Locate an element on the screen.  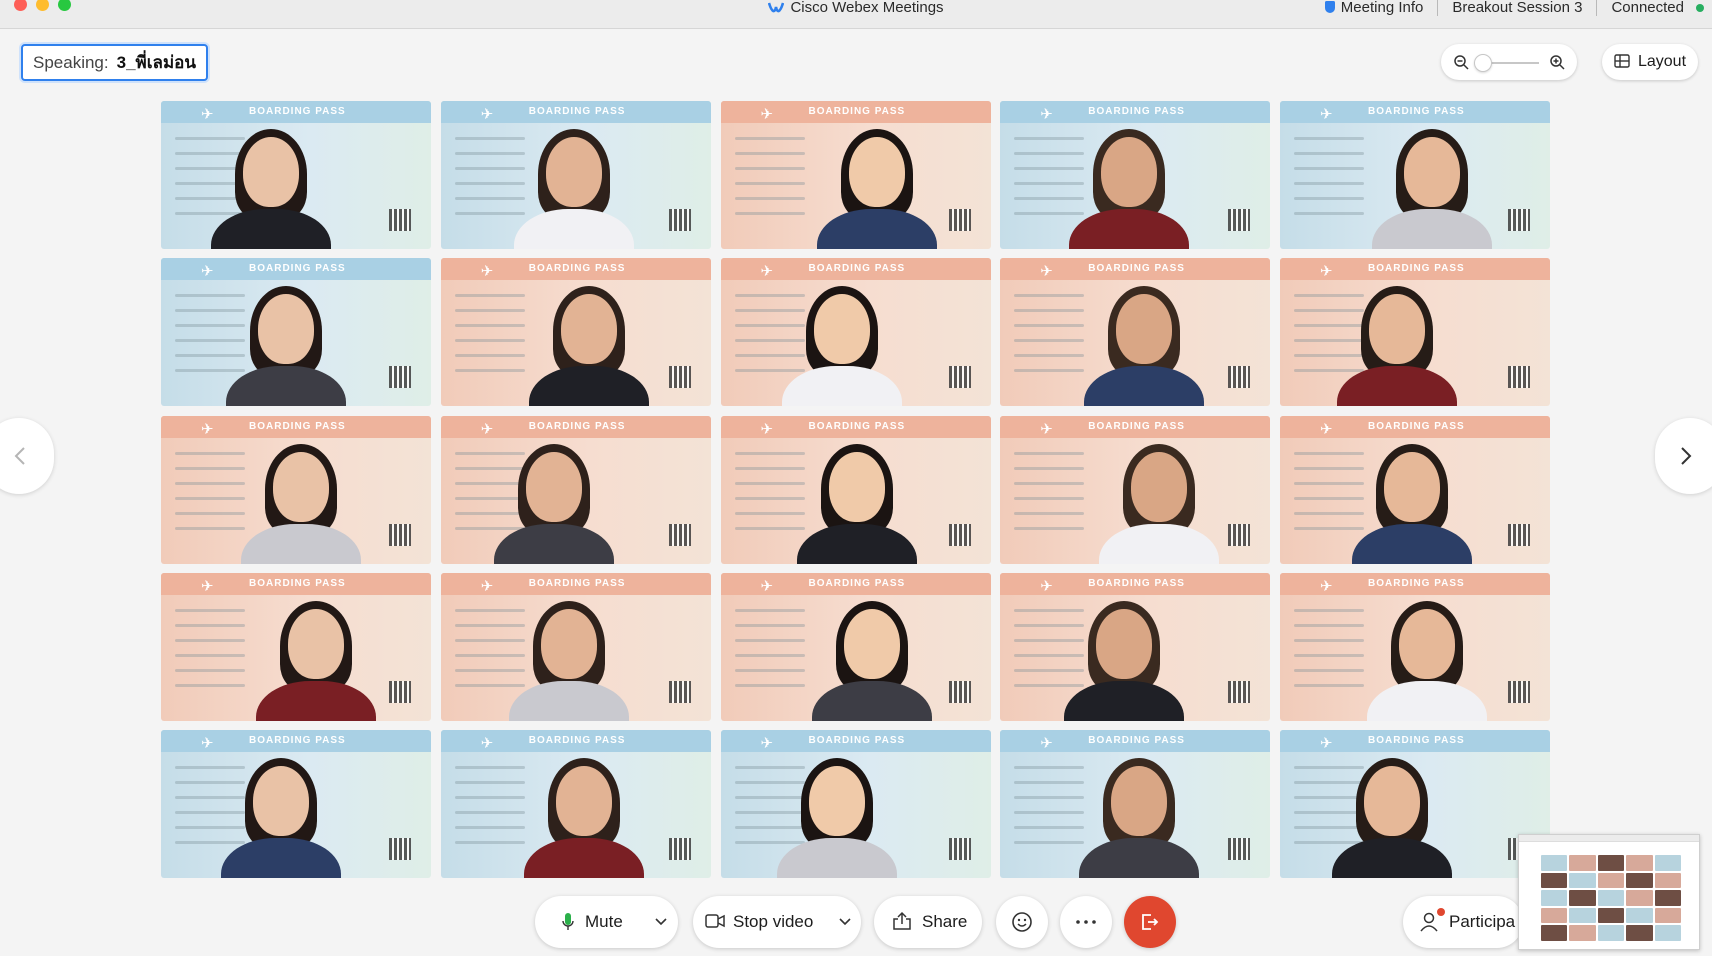
self-view-thumbnail is located at coordinates (1609, 892).